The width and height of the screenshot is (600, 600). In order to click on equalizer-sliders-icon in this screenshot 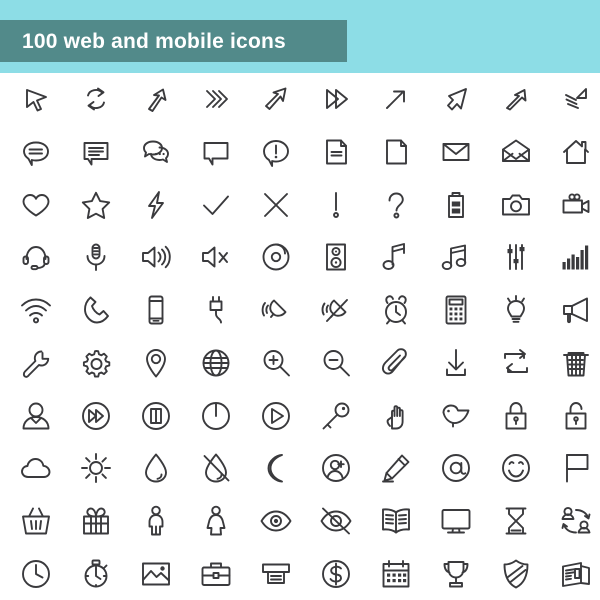, I will do `click(516, 257)`.